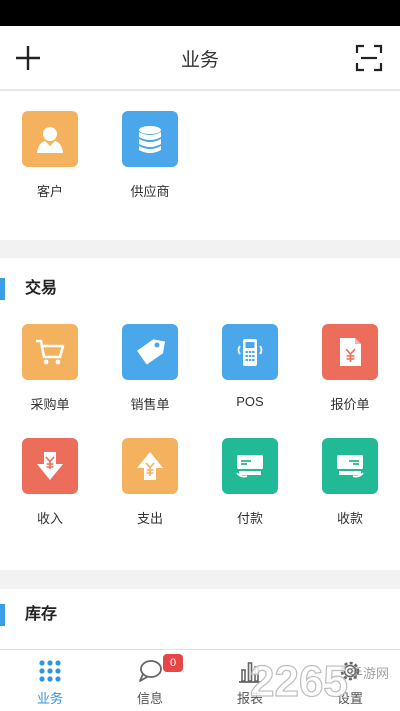  I want to click on cart-icon, so click(50, 352).